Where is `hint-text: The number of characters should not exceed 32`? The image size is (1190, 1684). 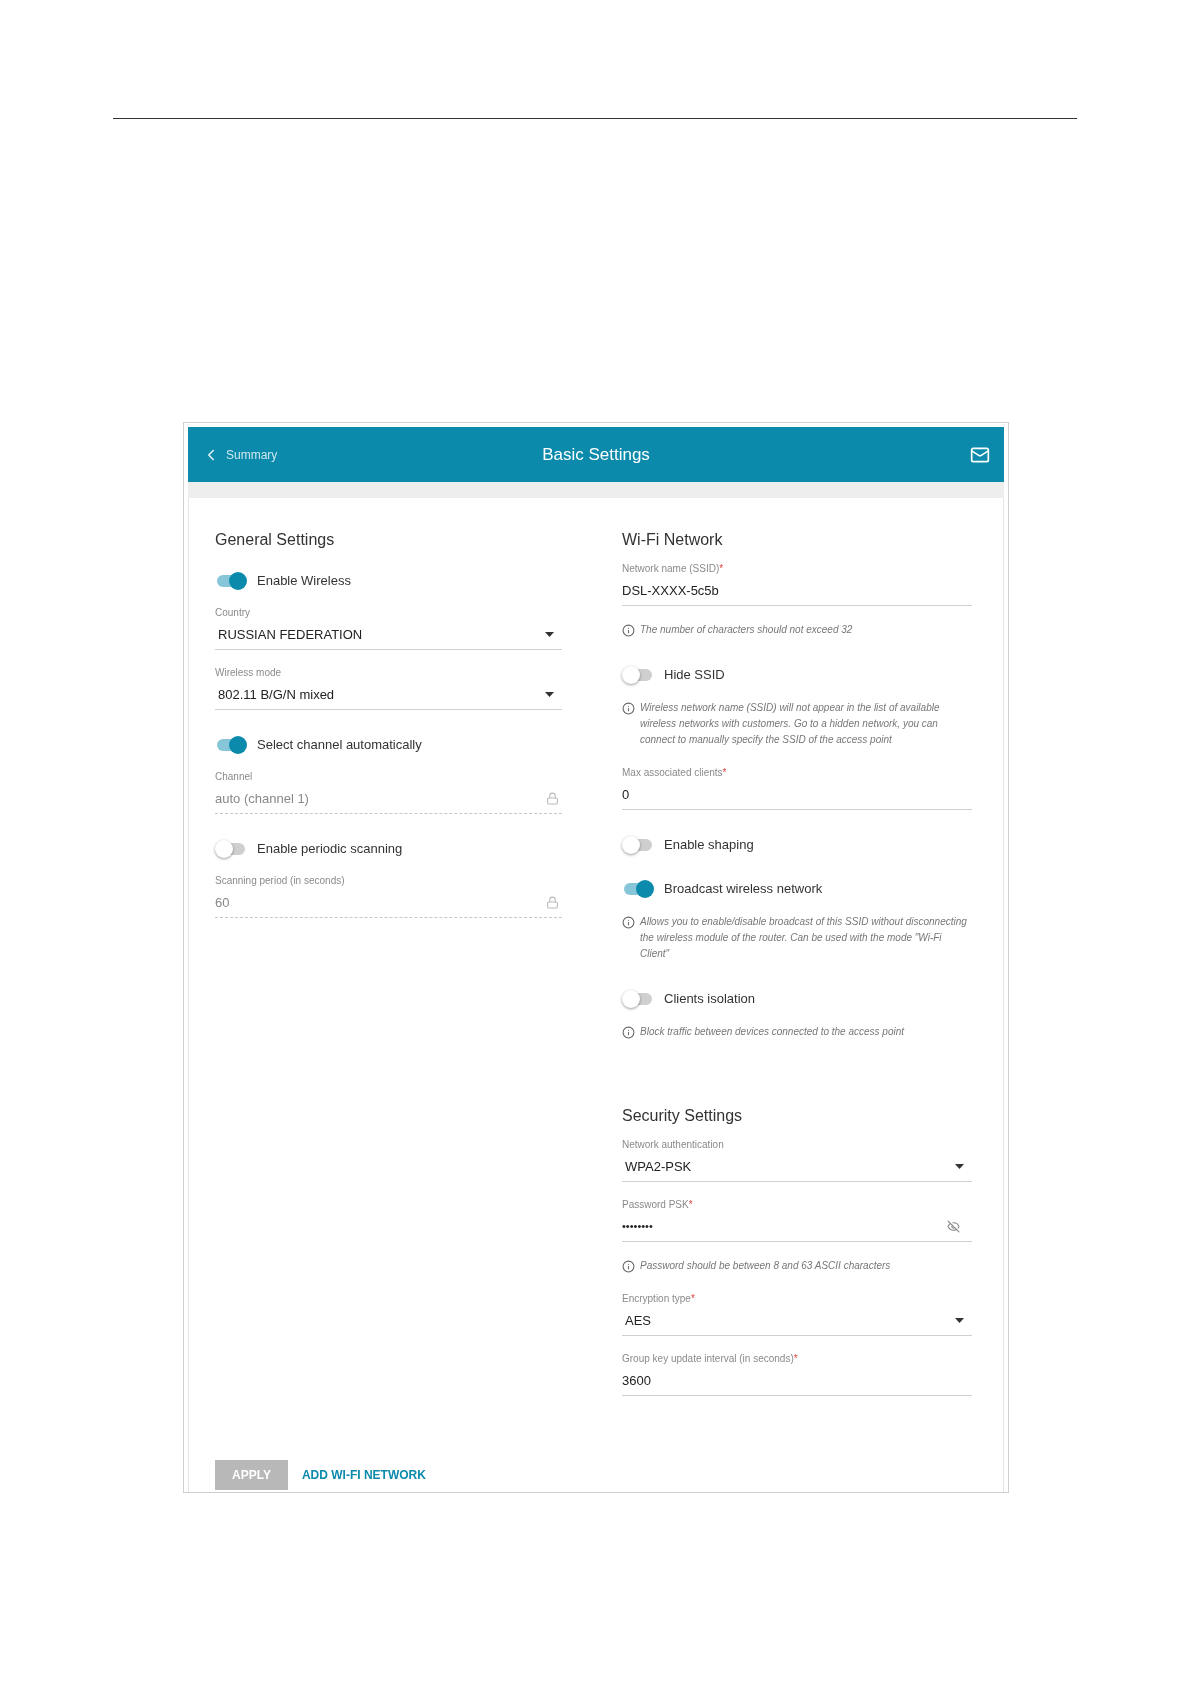 hint-text: The number of characters should not exceed 32 is located at coordinates (746, 630).